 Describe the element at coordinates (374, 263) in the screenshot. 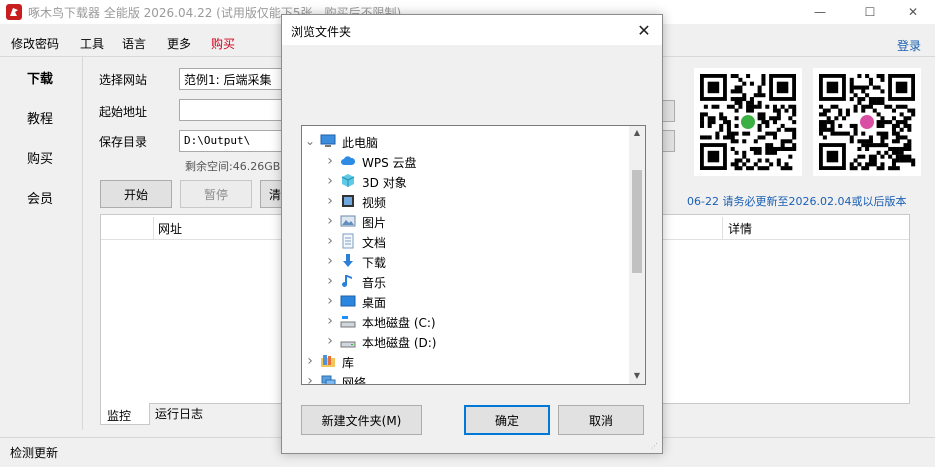

I see `tree-item-label: 下载` at that location.